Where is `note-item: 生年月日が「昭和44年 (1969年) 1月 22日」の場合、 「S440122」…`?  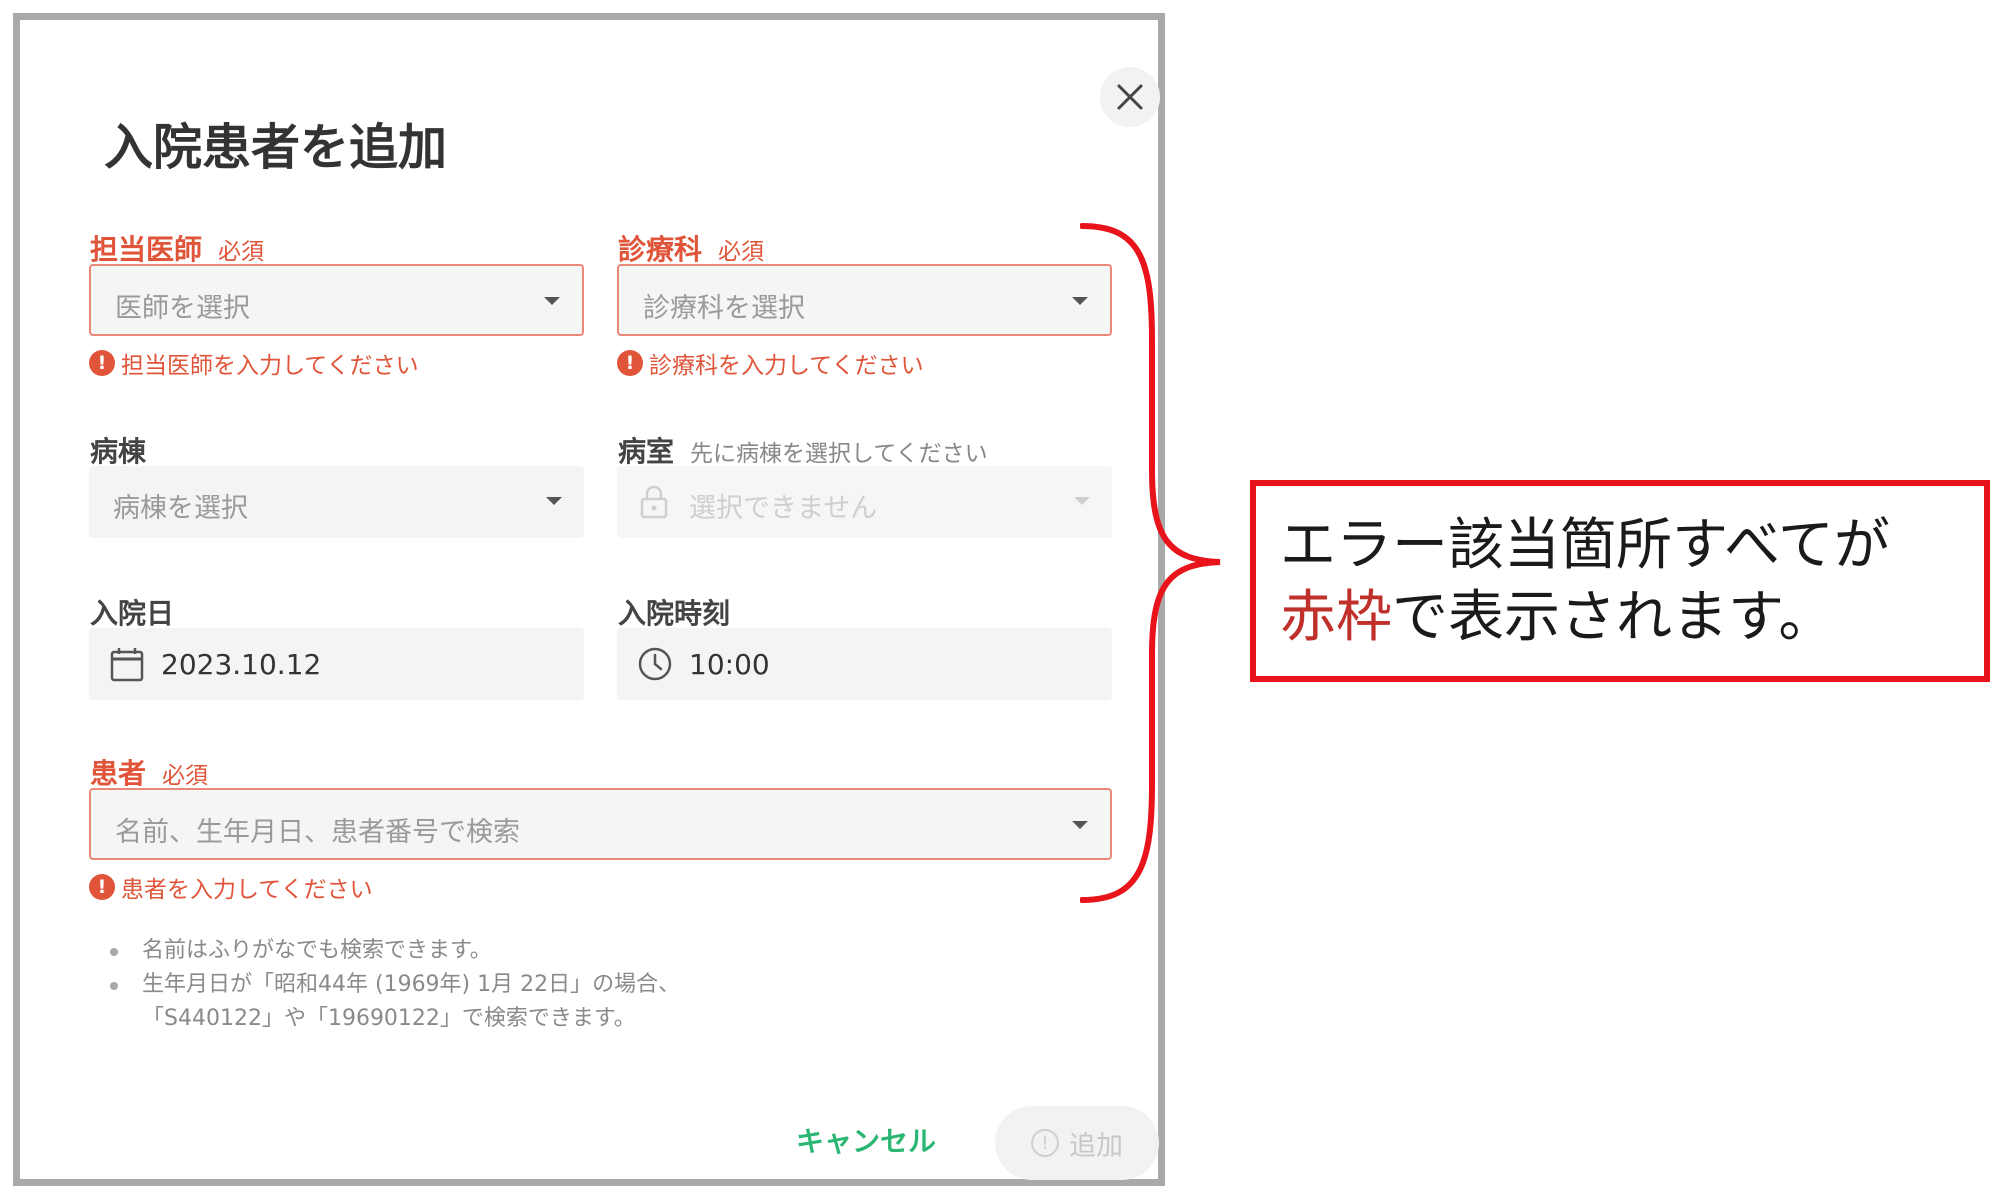
note-item: 生年月日が「昭和44年 (1969年) 1月 22日」の場合、 「S440122」… is located at coordinates (394, 1002).